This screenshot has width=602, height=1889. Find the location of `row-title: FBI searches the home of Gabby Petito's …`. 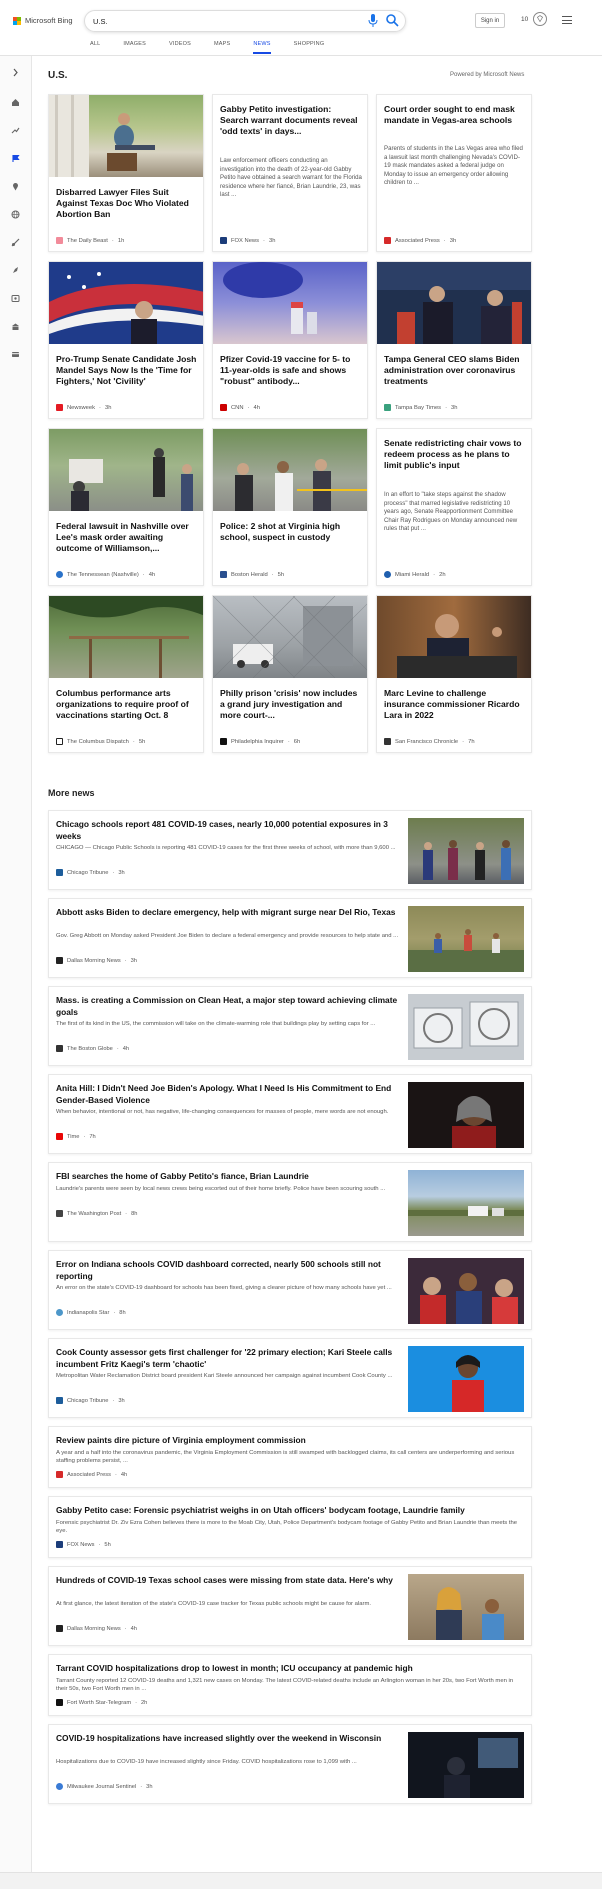

row-title: FBI searches the home of Gabby Petito's … is located at coordinates (229, 1177).